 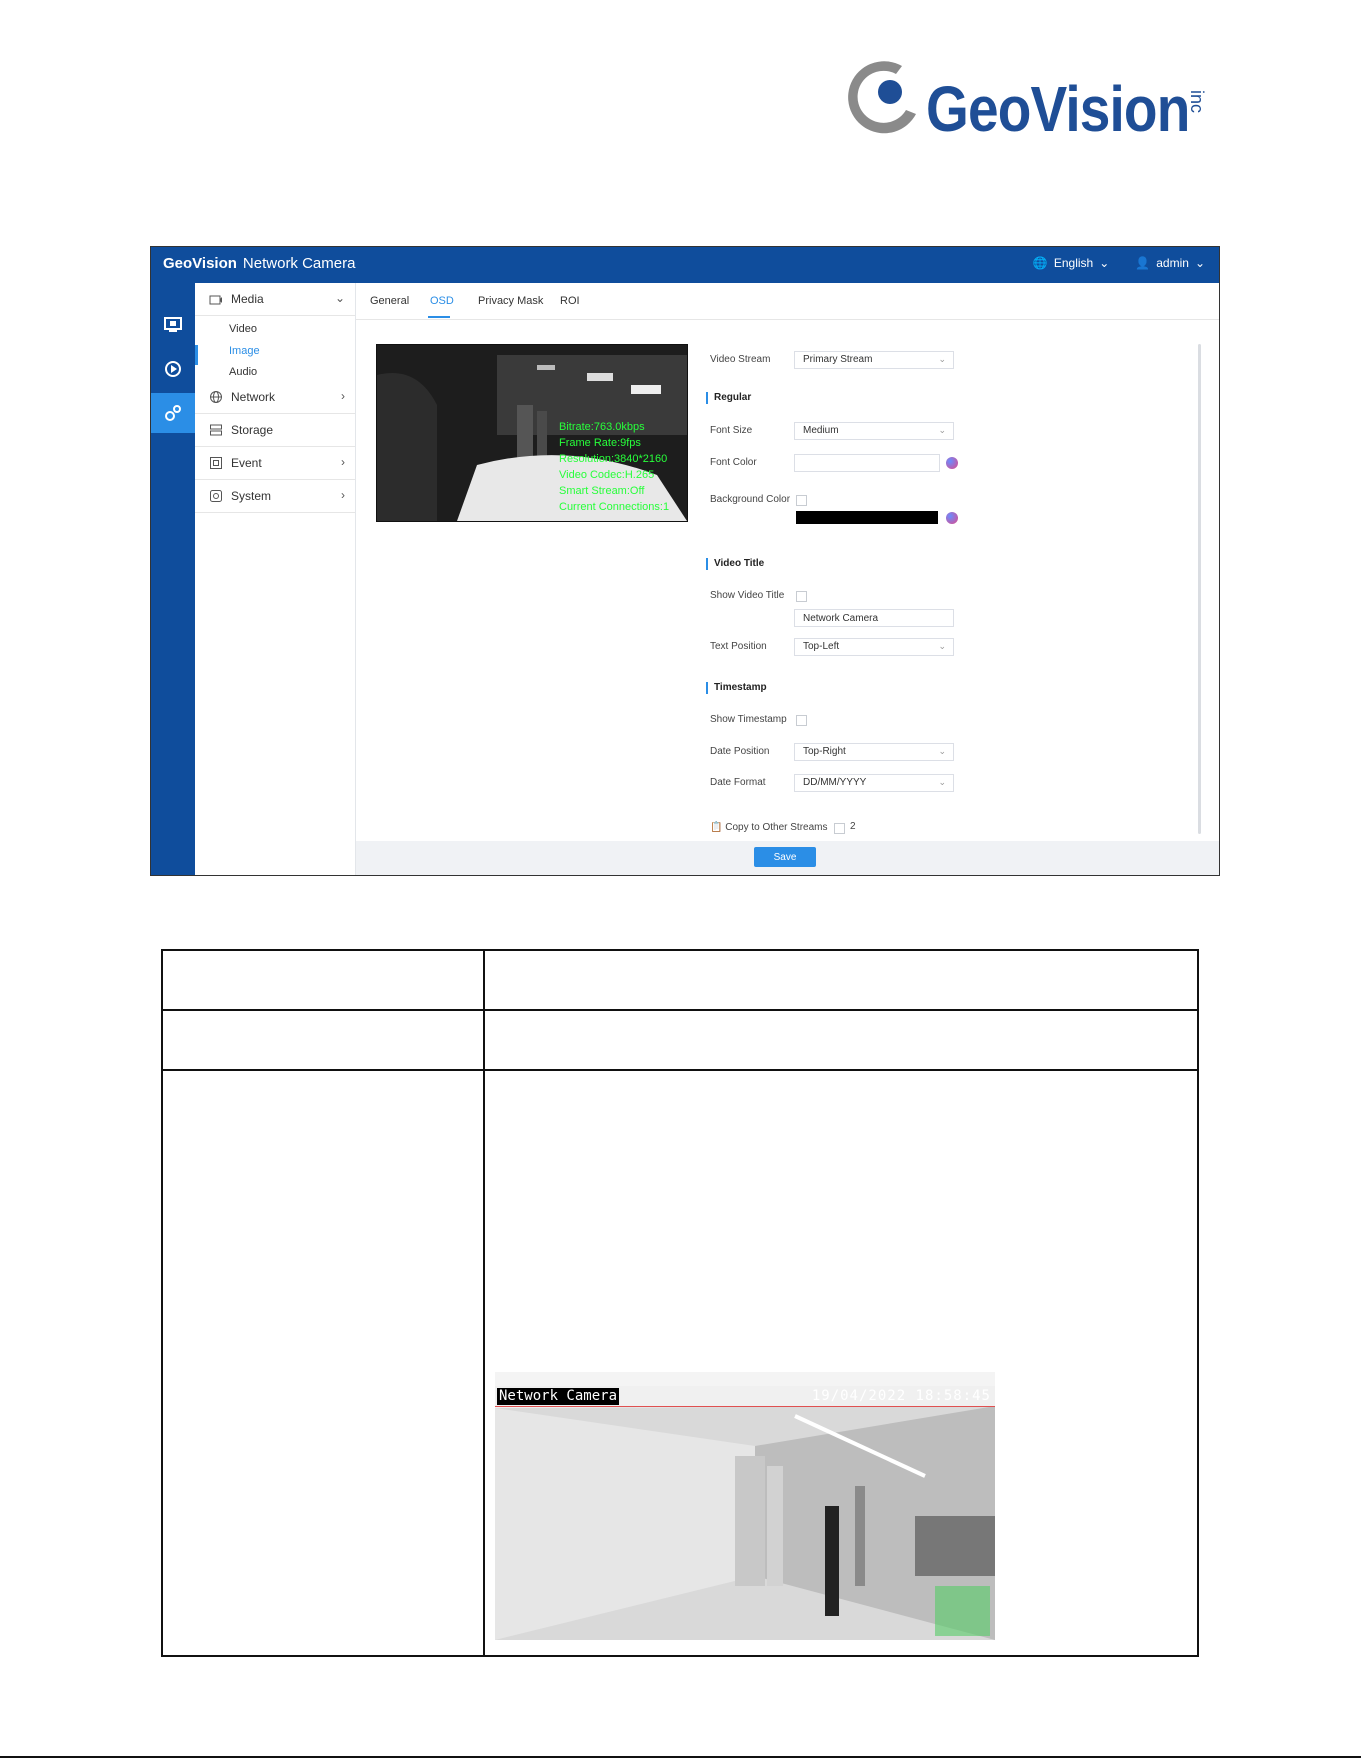 I want to click on live-view-icon, so click(x=173, y=325).